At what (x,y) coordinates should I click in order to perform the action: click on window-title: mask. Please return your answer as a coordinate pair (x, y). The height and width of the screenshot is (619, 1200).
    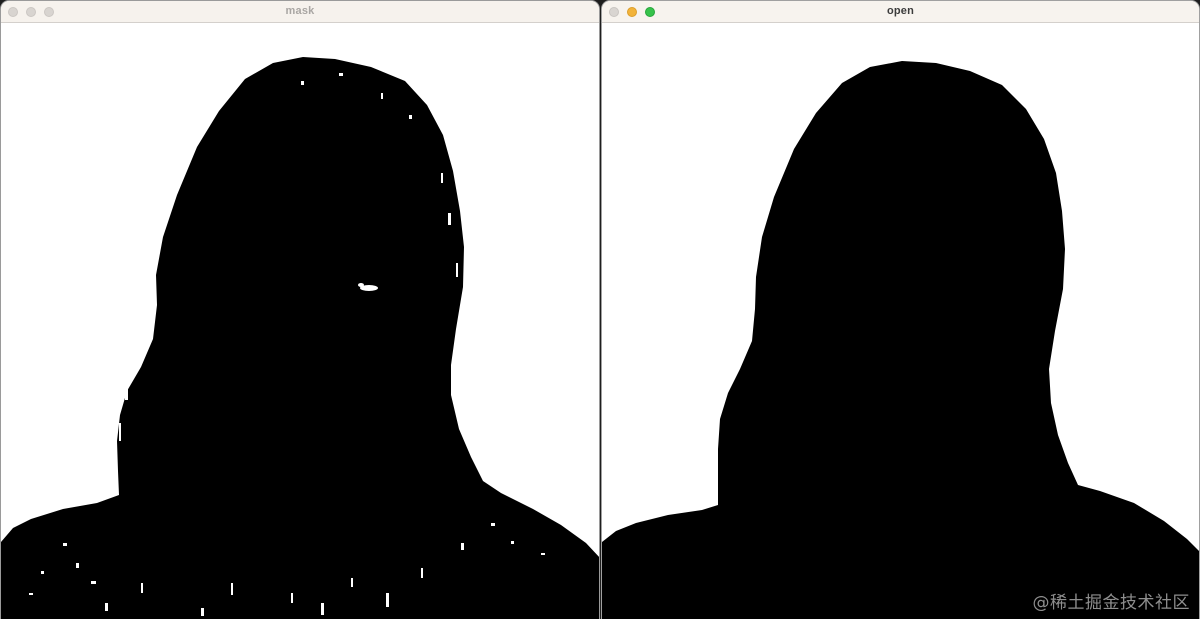
    Looking at the image, I should click on (300, 11).